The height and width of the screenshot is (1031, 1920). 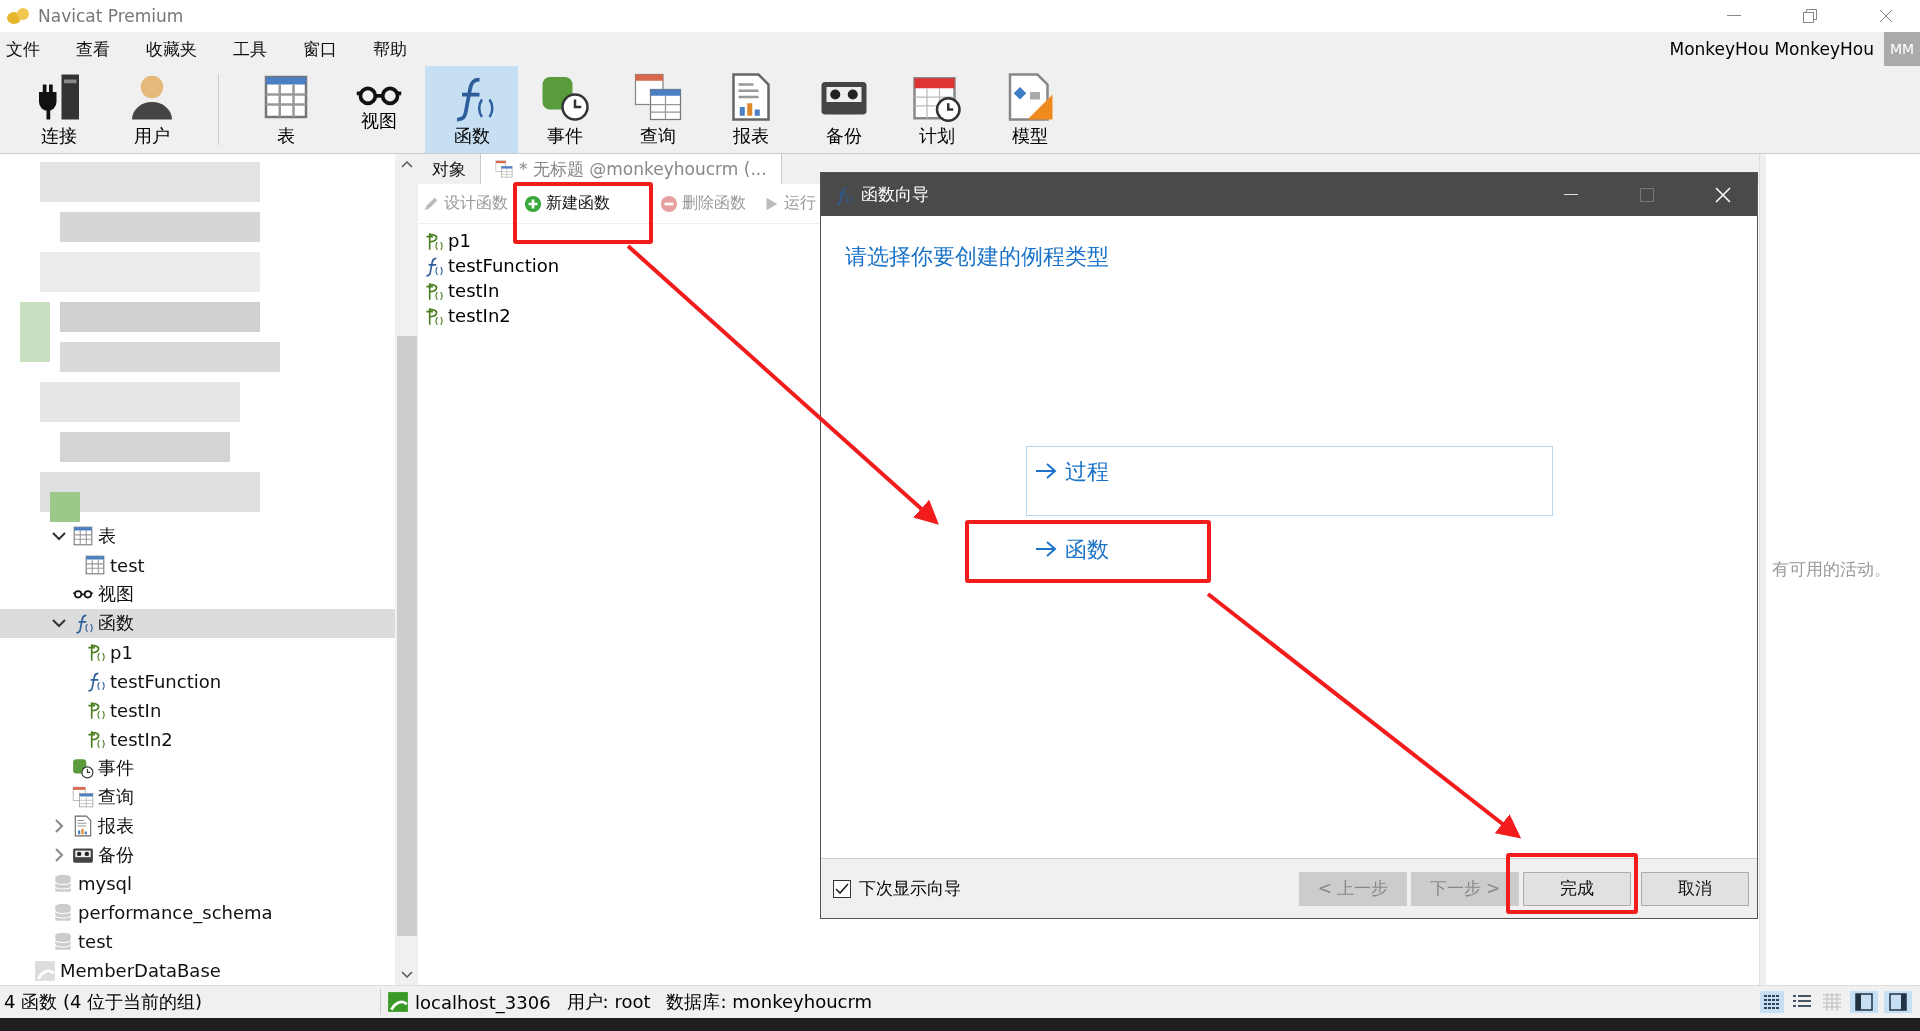 I want to click on status-summary: 4 函数 (4 位于当前的组), so click(x=104, y=1002).